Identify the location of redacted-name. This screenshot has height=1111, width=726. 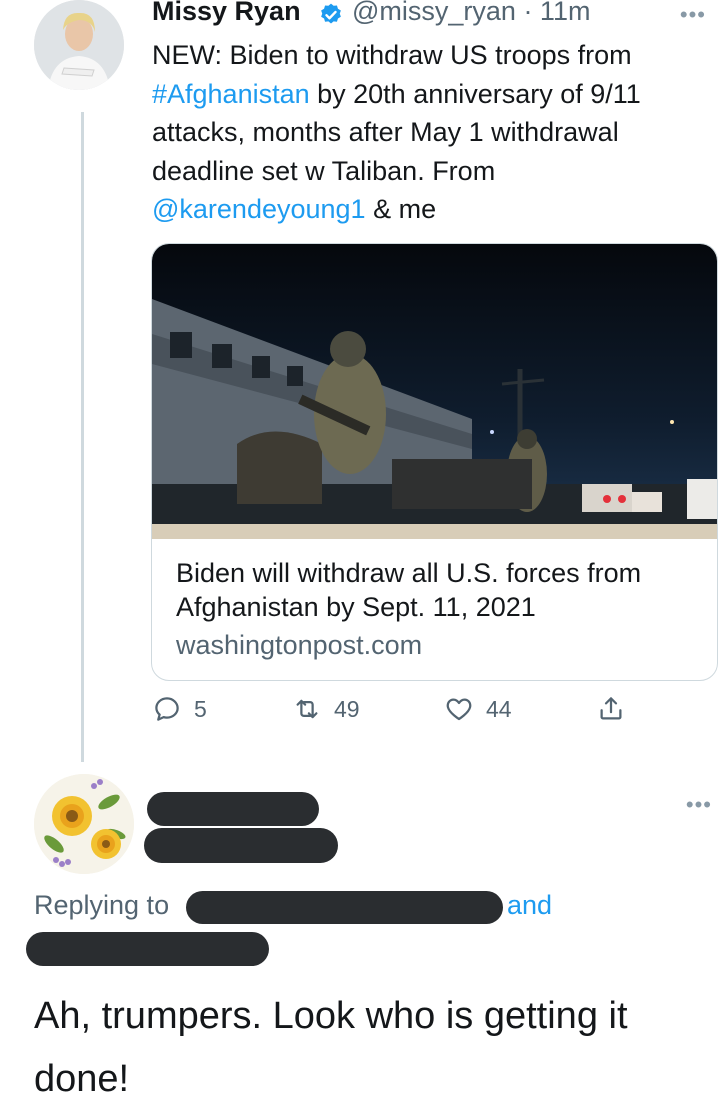
(233, 809).